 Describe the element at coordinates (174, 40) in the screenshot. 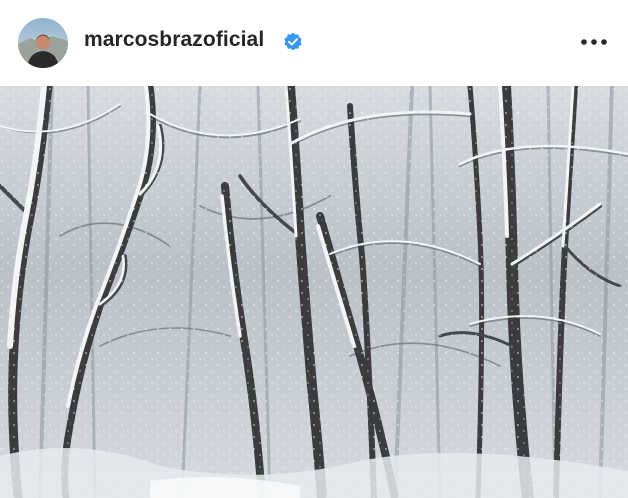

I see `username: marcosbrazoficial` at that location.